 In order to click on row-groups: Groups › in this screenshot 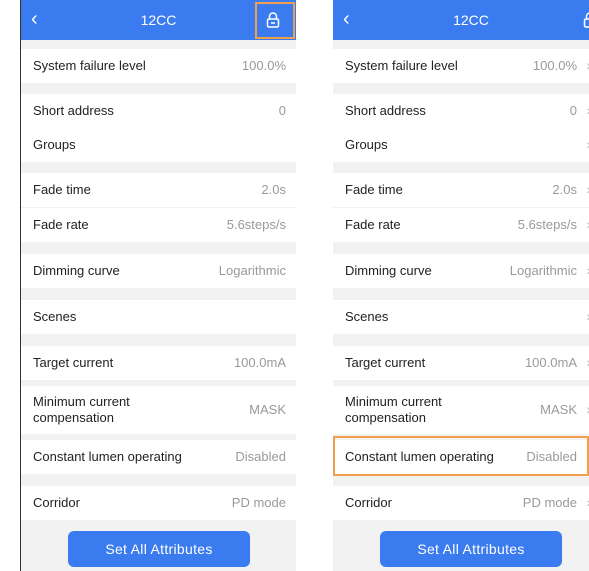, I will do `click(461, 145)`.